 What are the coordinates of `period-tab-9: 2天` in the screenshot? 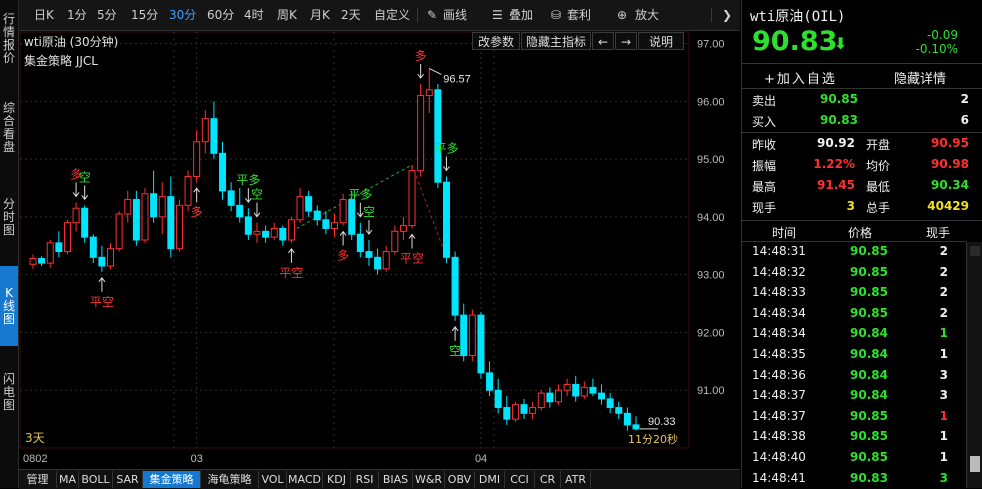 It's located at (351, 15).